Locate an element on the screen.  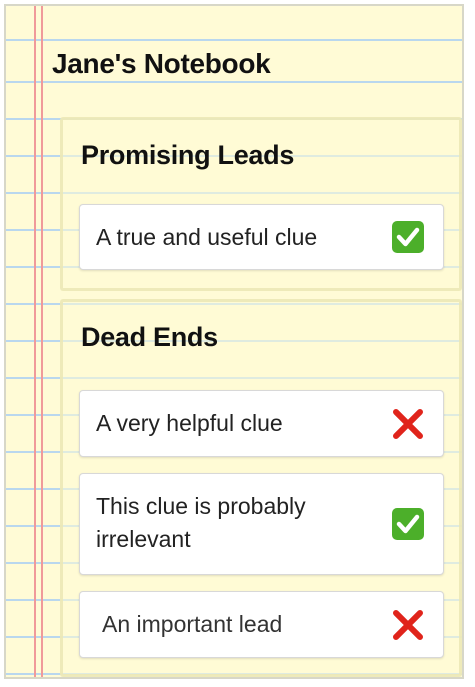
clue-card: A very helpful clue is located at coordinates (261, 423).